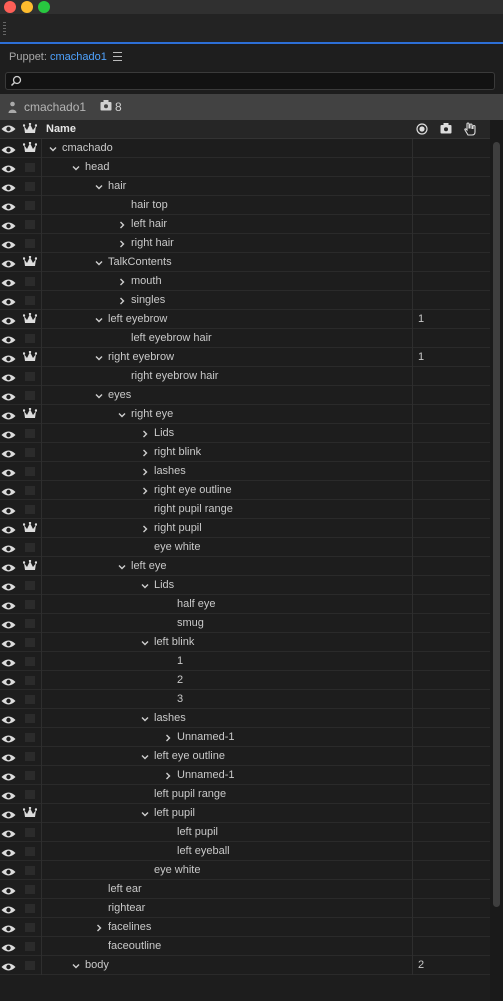 This screenshot has height=1001, width=503. What do you see at coordinates (245, 927) in the screenshot?
I see `layer-row: facelines` at bounding box center [245, 927].